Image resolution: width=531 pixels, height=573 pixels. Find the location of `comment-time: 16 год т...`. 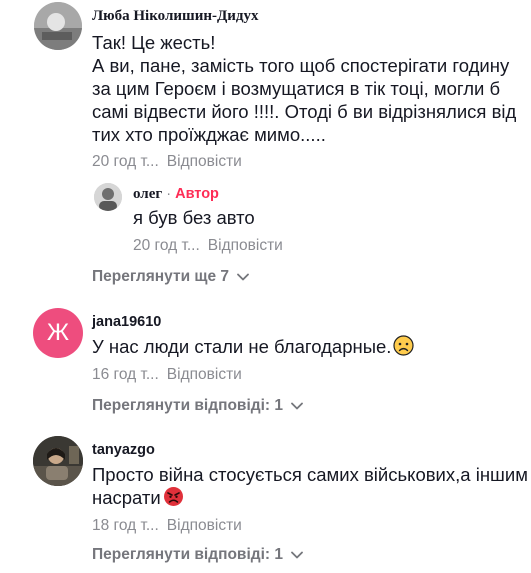

comment-time: 16 год т... is located at coordinates (125, 374).